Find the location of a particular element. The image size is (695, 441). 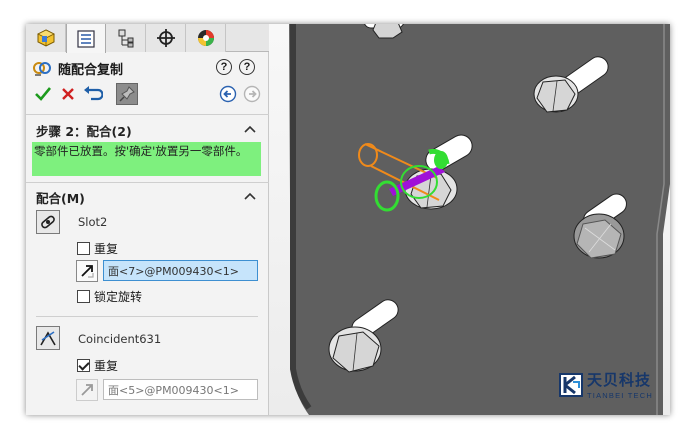

tab-dimxpert-manager is located at coordinates (166, 38).